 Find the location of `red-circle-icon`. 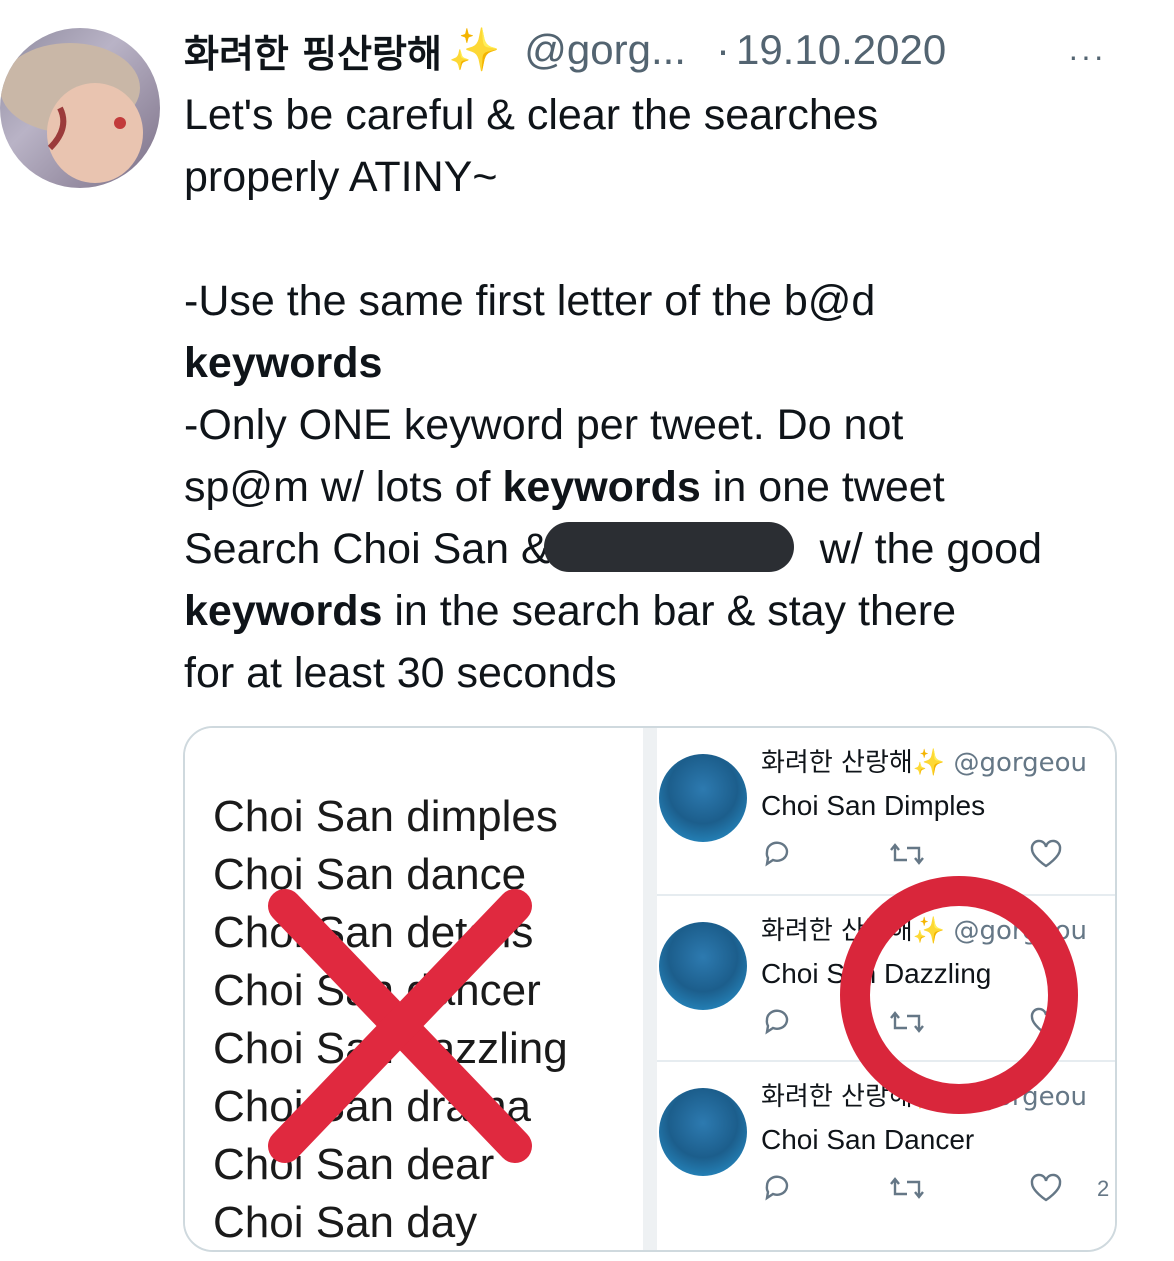

red-circle-icon is located at coordinates (959, 995).